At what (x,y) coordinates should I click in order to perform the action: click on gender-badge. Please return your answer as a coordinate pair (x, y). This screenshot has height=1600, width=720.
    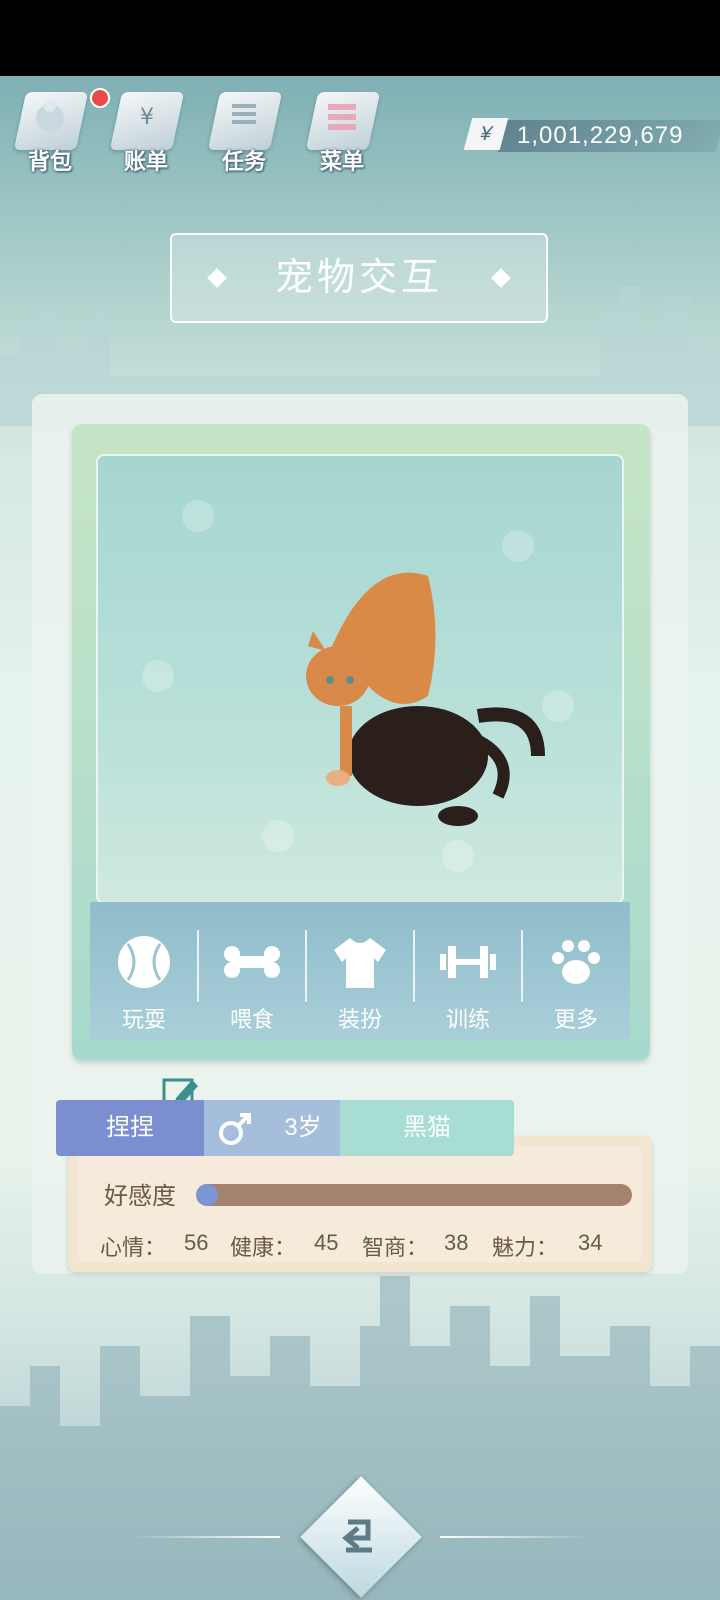
    Looking at the image, I should click on (235, 1128).